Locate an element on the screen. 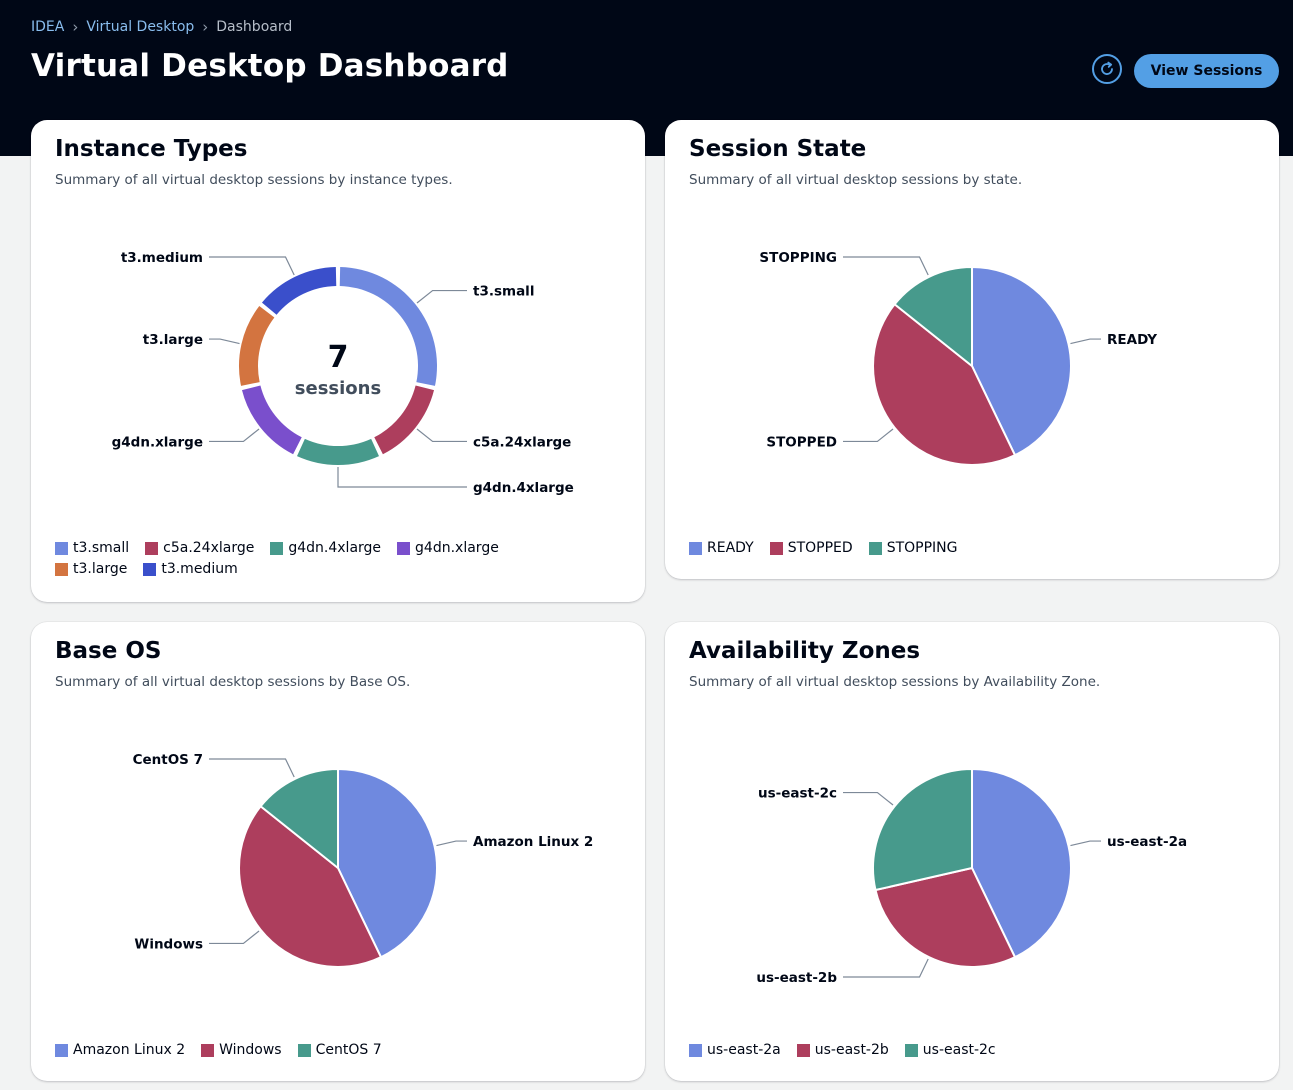 The image size is (1293, 1090). legend-label: t3.medium is located at coordinates (199, 569).